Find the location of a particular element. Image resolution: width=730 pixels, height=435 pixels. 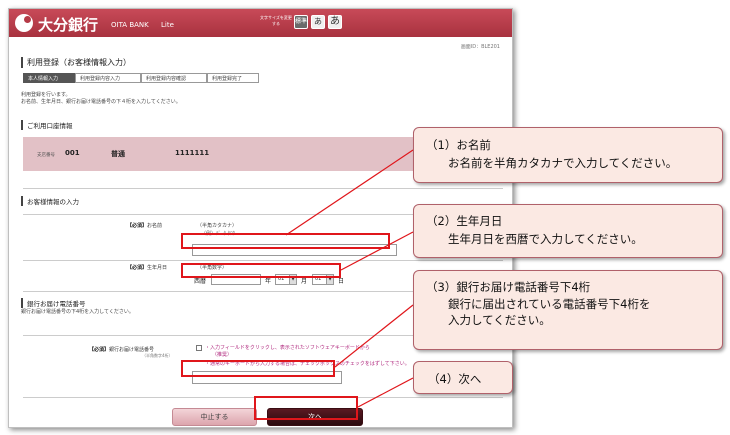

callout-next: （4）次へ is located at coordinates (463, 377).